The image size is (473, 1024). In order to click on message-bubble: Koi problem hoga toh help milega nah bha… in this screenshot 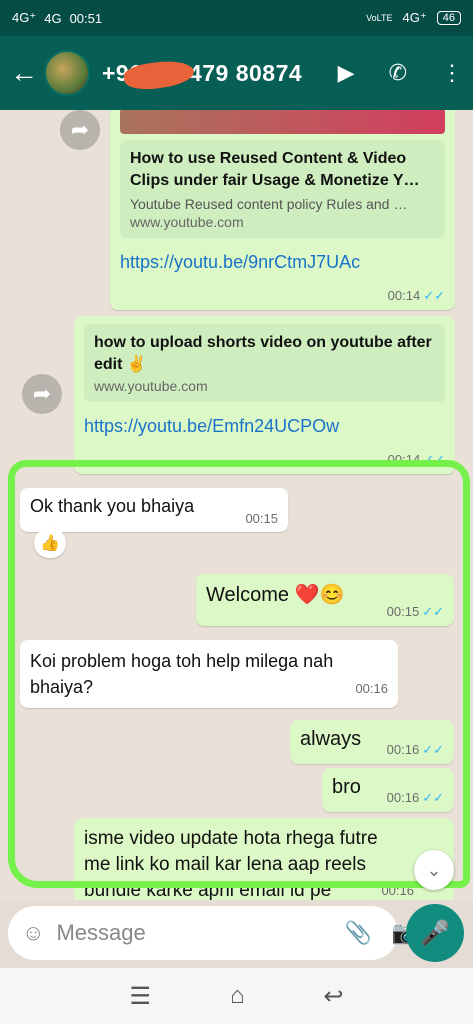, I will do `click(209, 674)`.